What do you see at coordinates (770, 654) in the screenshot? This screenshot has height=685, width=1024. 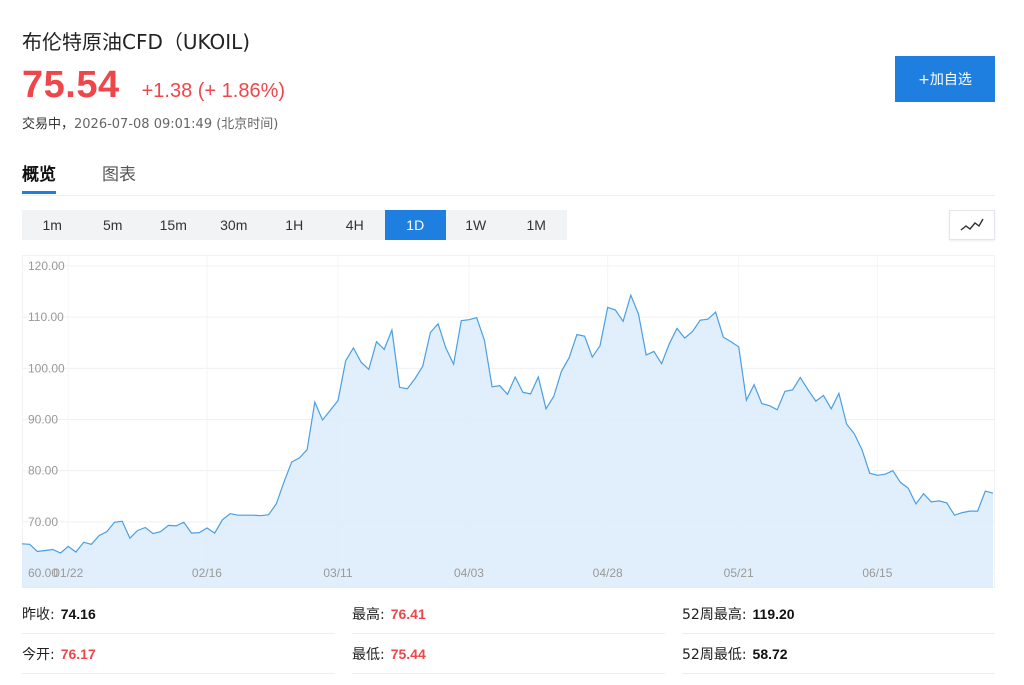 I see `stat-value: 58.72` at bounding box center [770, 654].